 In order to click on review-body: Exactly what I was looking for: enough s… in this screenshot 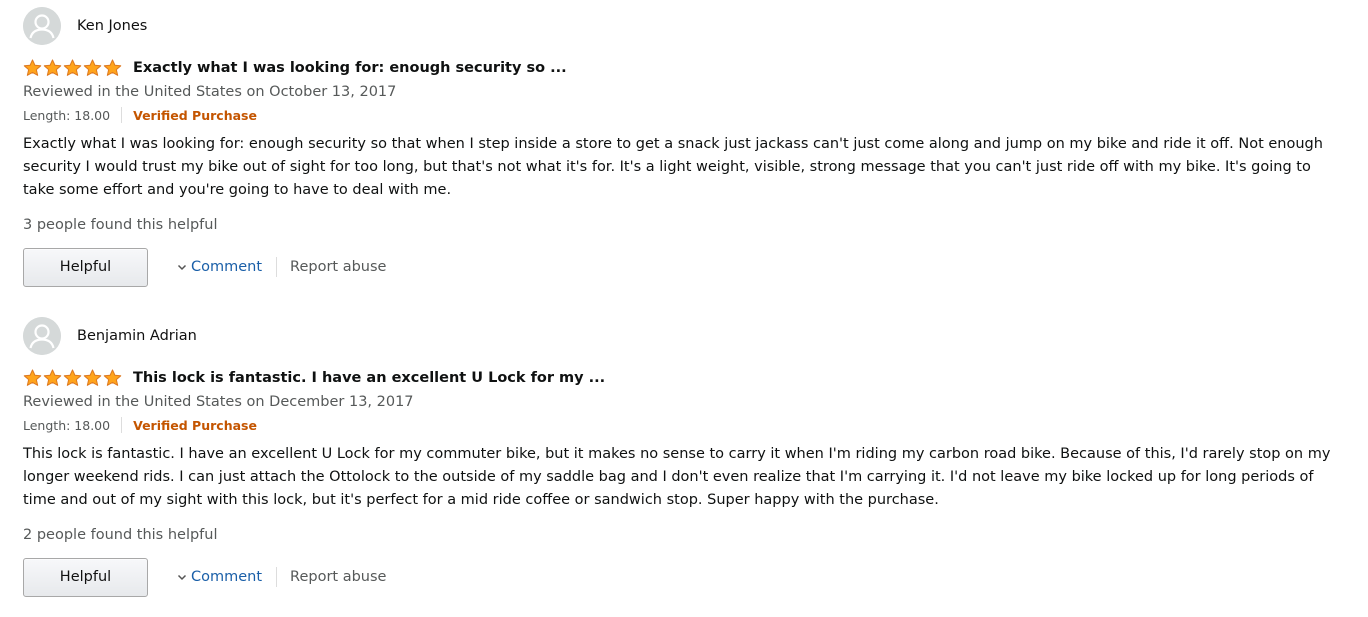, I will do `click(673, 167)`.